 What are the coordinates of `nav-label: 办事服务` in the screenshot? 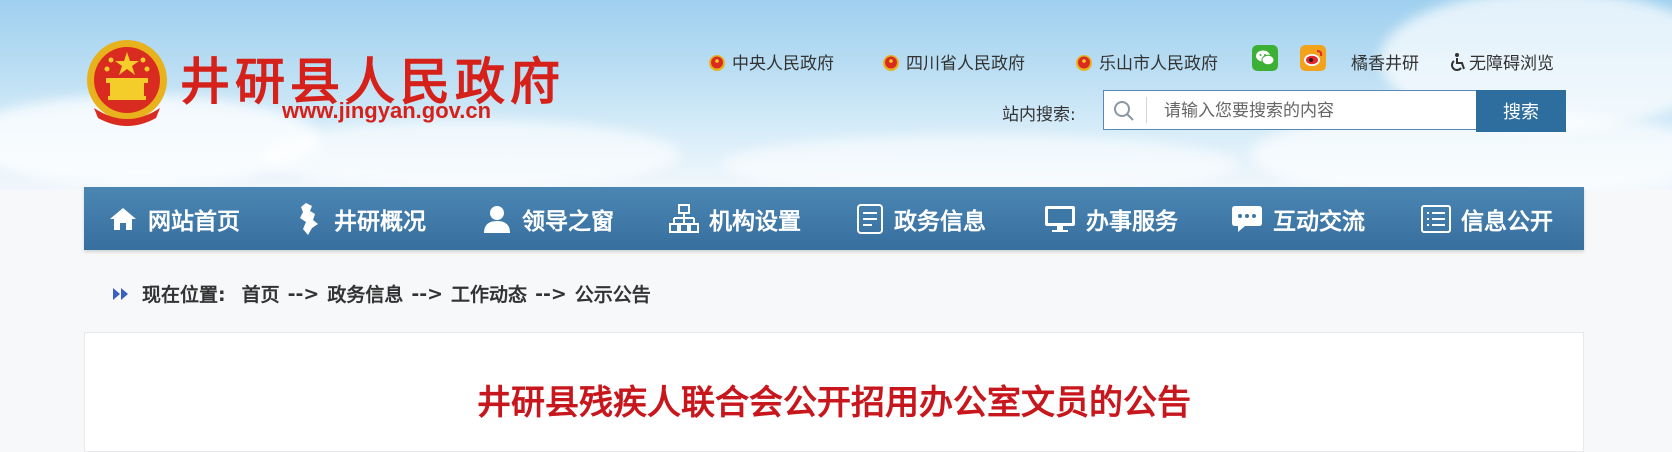 It's located at (1132, 221).